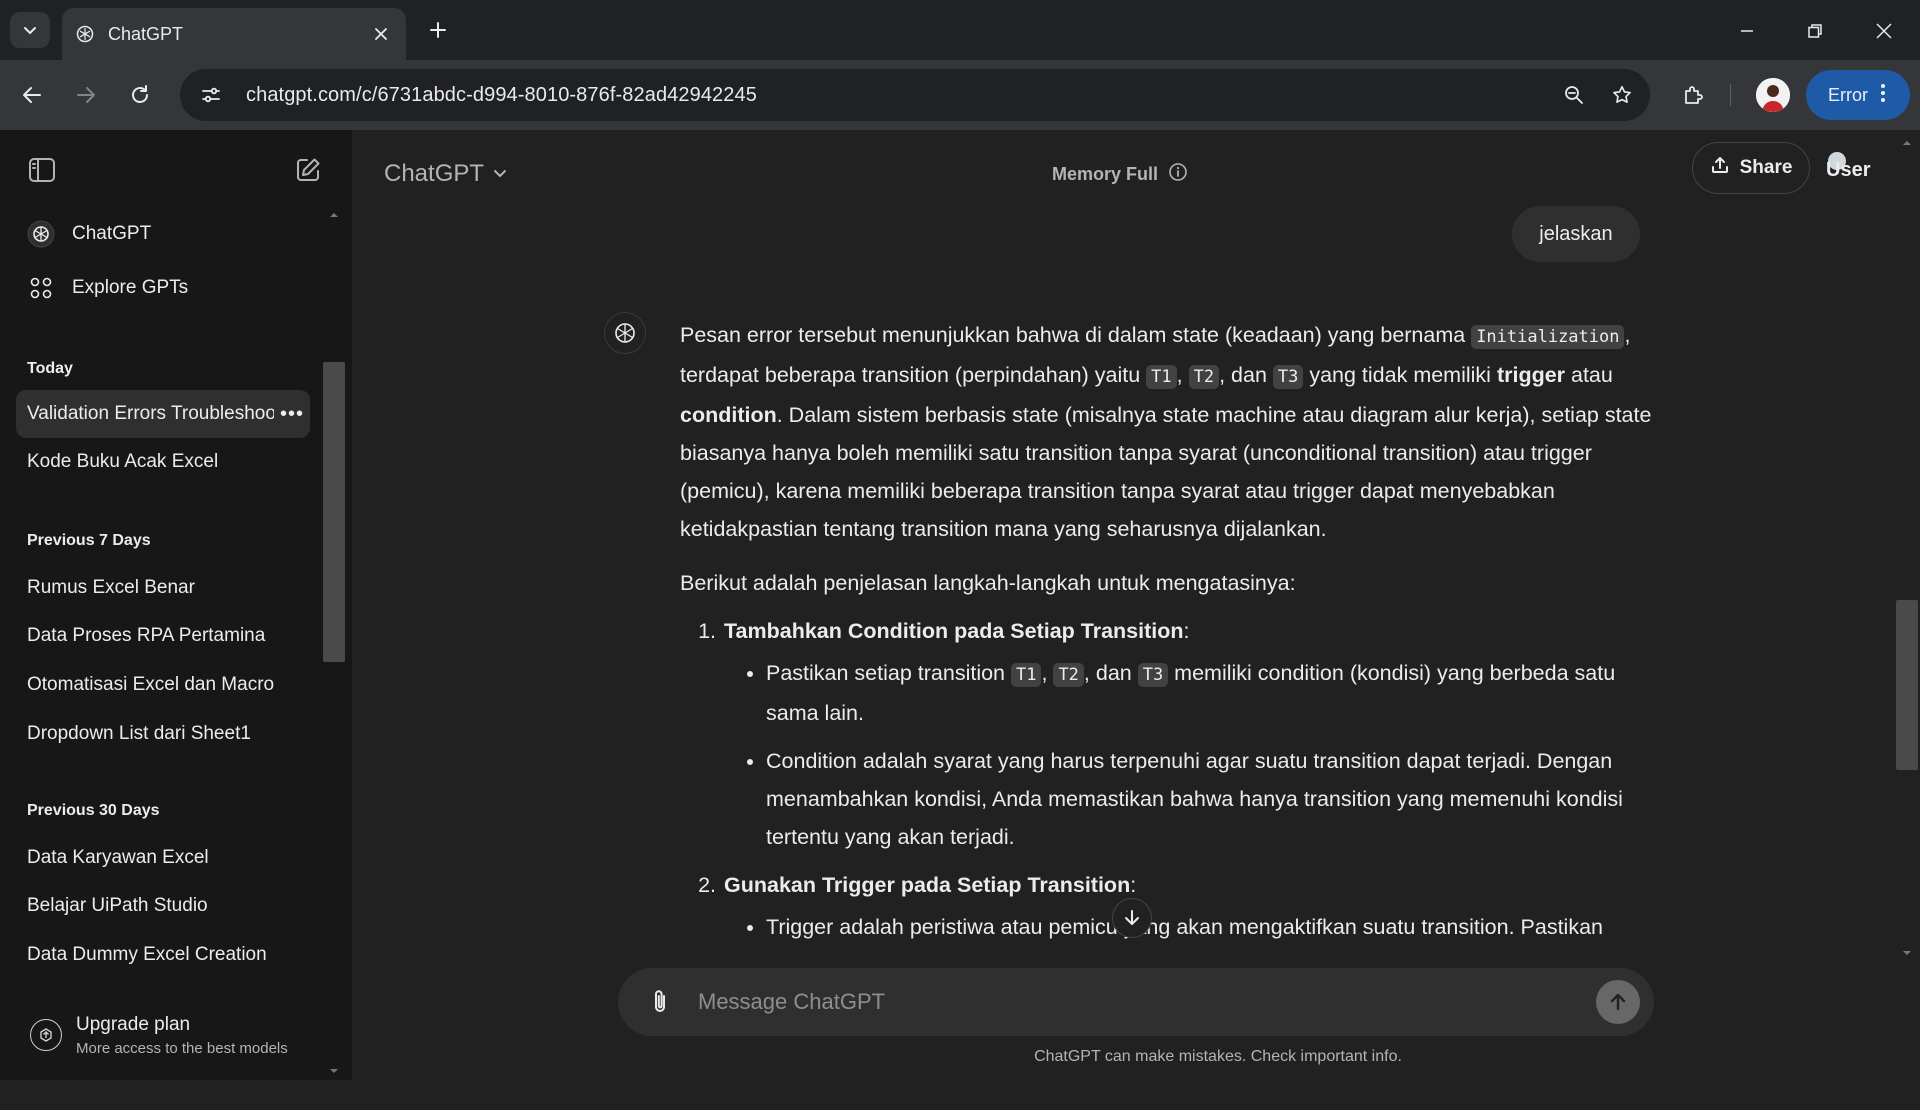 Image resolution: width=1920 pixels, height=1110 pixels. Describe the element at coordinates (146, 635) in the screenshot. I see `chat-item-label: Data Proses RPA Pertamina` at that location.